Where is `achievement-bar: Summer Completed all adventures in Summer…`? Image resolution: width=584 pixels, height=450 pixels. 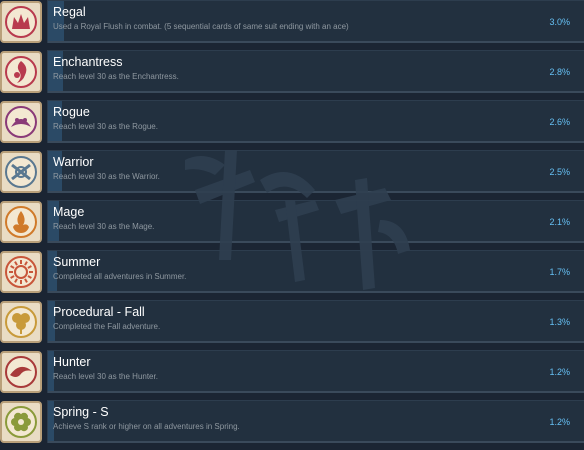 achievement-bar: Summer Completed all adventures in Summer… is located at coordinates (315, 271).